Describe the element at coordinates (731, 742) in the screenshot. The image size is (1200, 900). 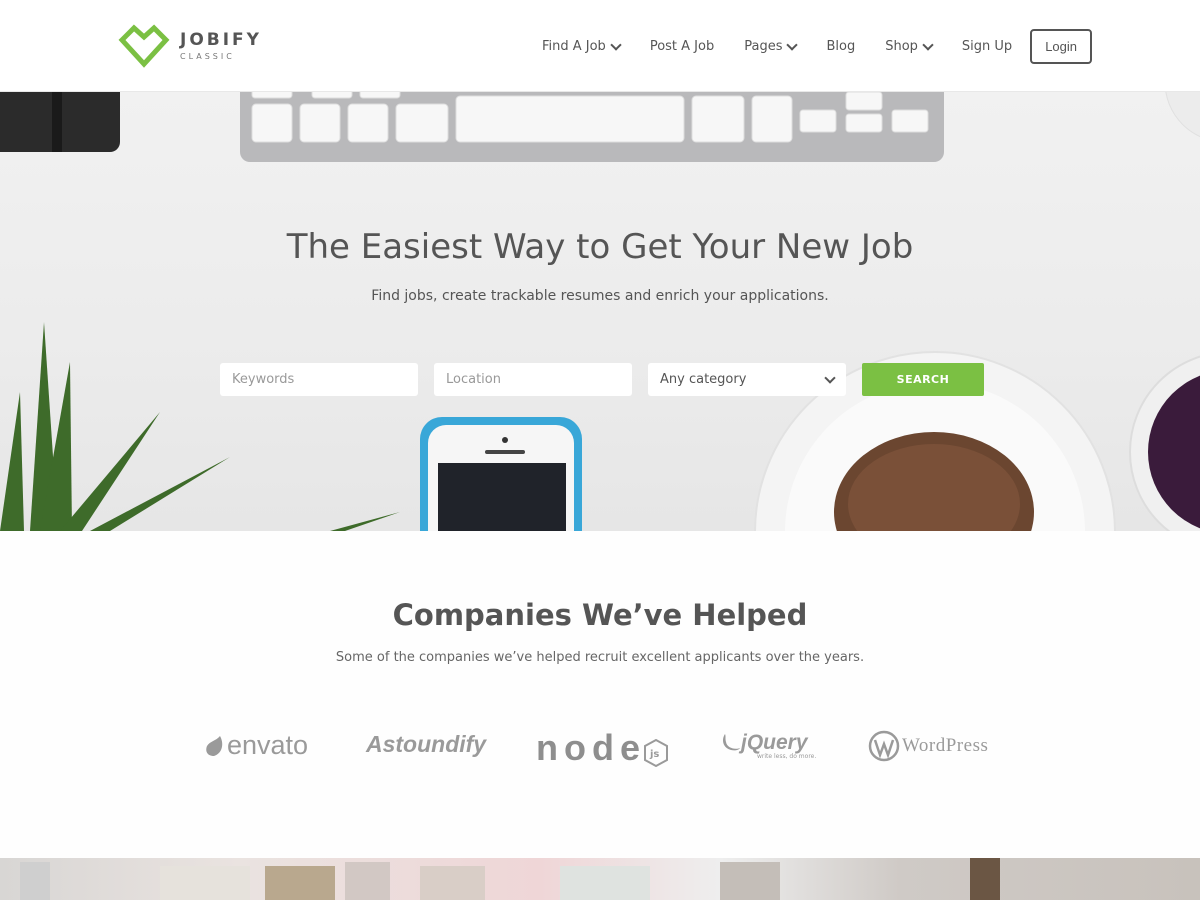
I see `jquery-swirl-icon` at that location.